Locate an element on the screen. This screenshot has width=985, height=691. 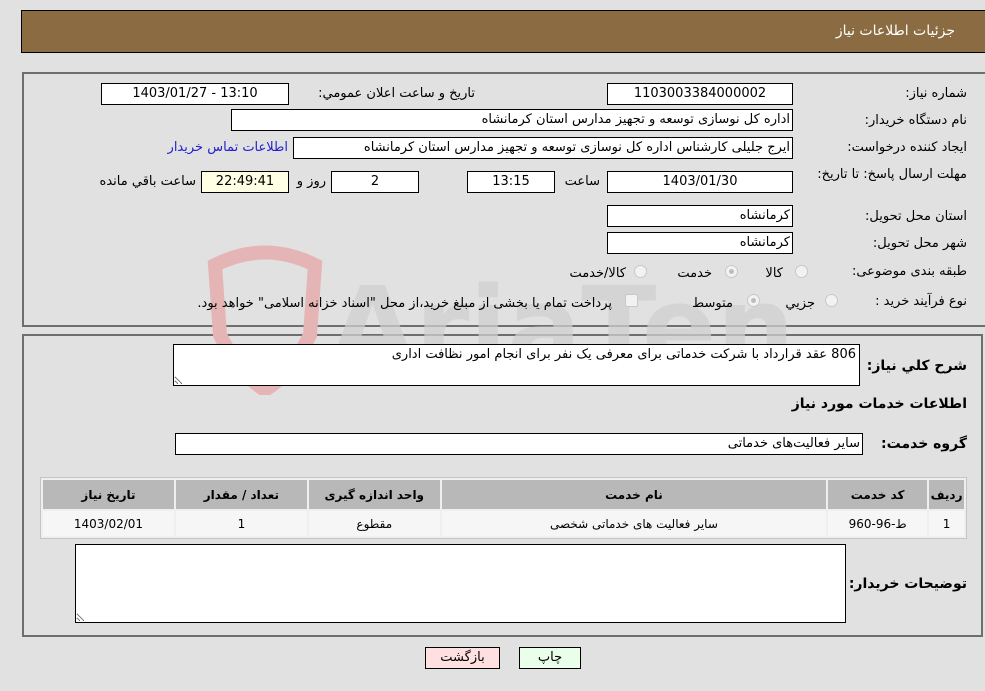
category-option-goods-service: کالا/خدمت is located at coordinates (597, 273).